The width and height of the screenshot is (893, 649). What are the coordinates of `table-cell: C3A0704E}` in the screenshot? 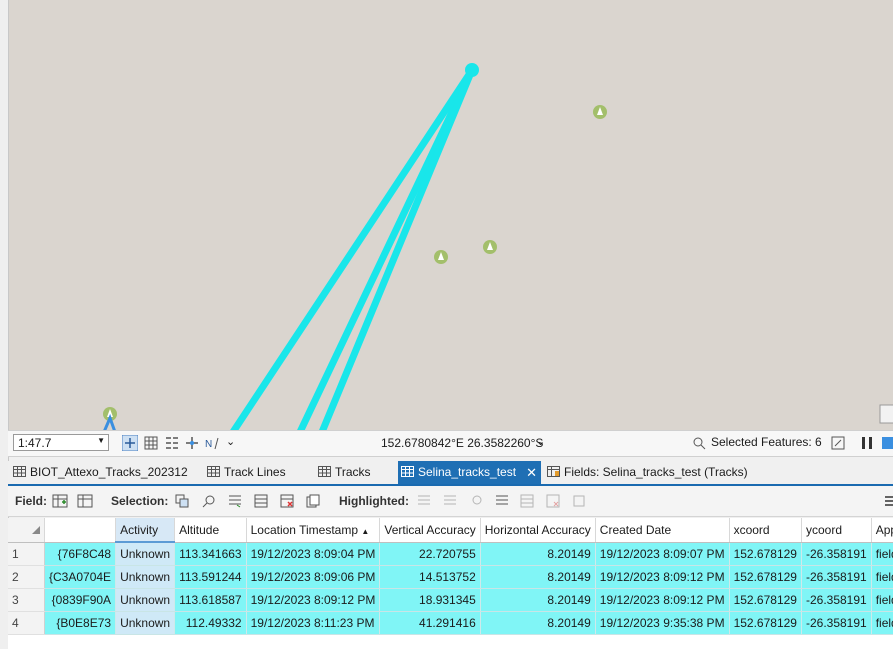 It's located at (80, 577).